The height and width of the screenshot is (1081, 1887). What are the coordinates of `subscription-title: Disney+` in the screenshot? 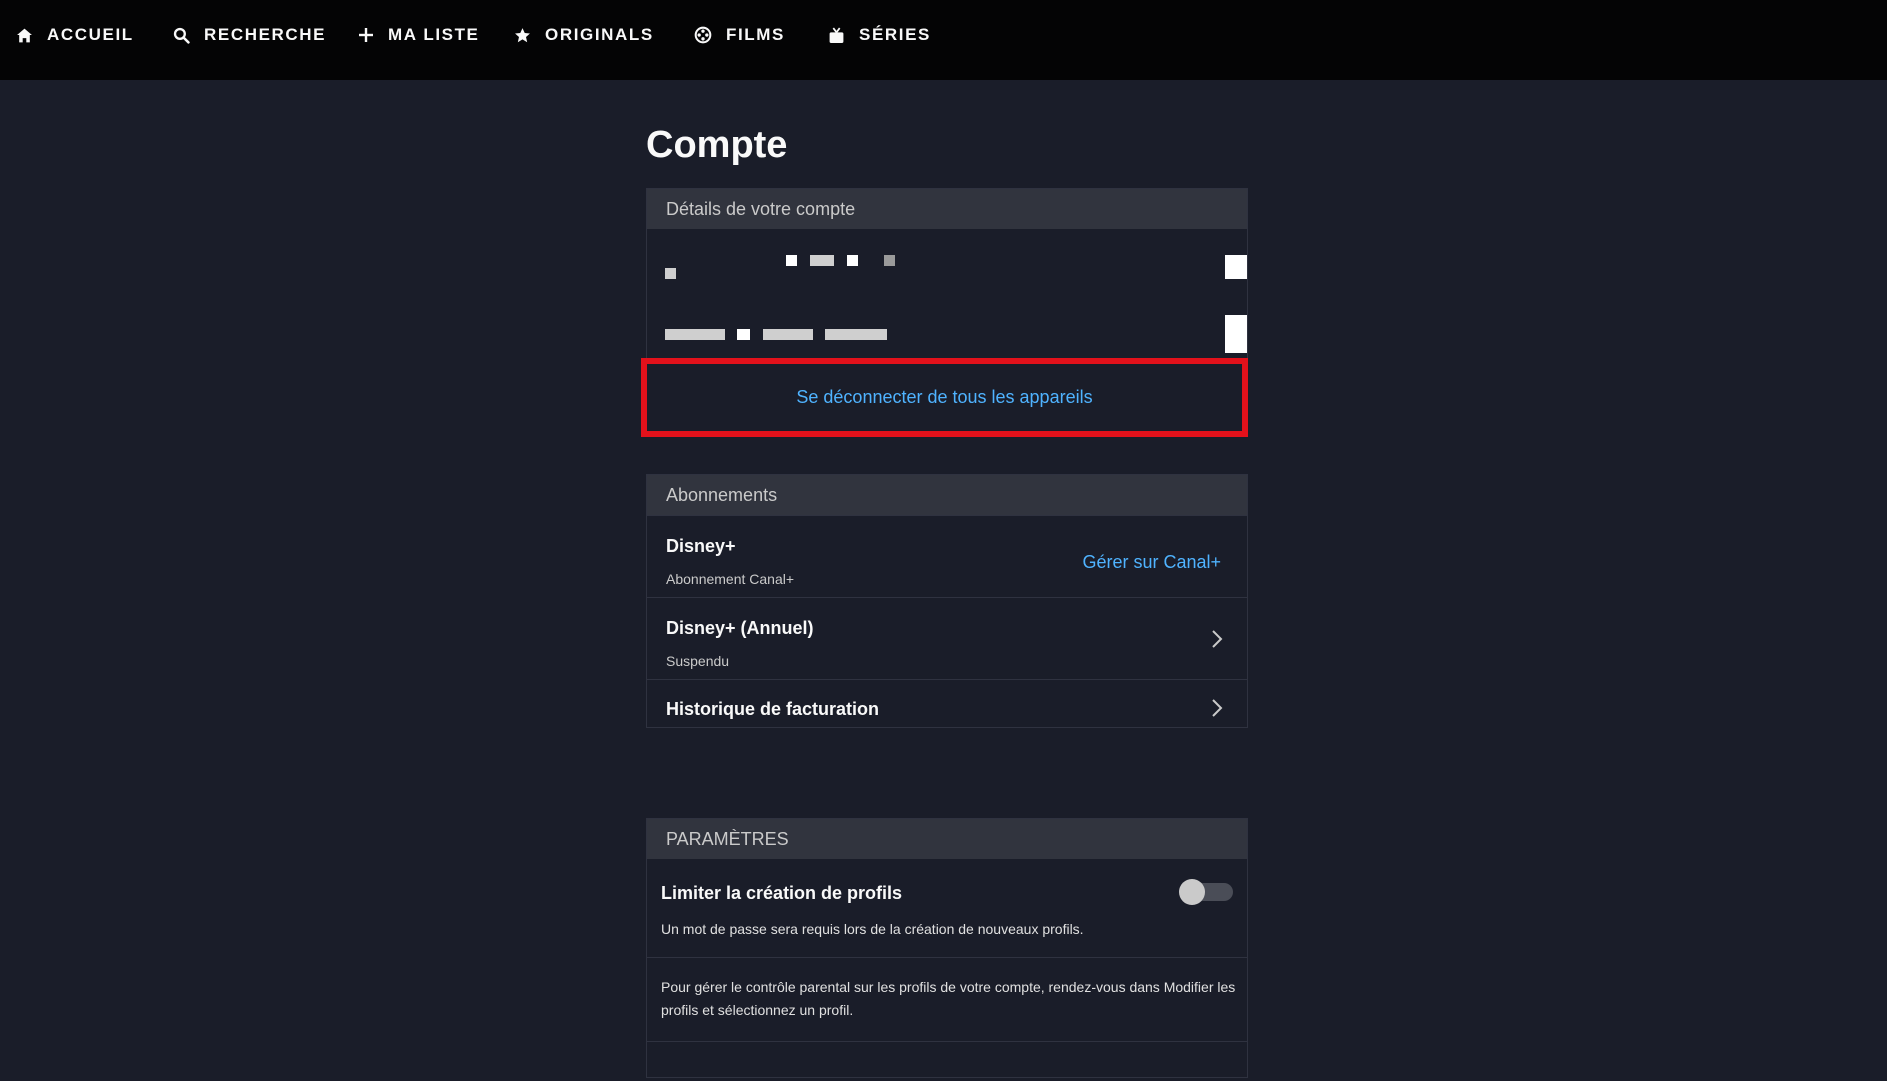 It's located at (701, 546).